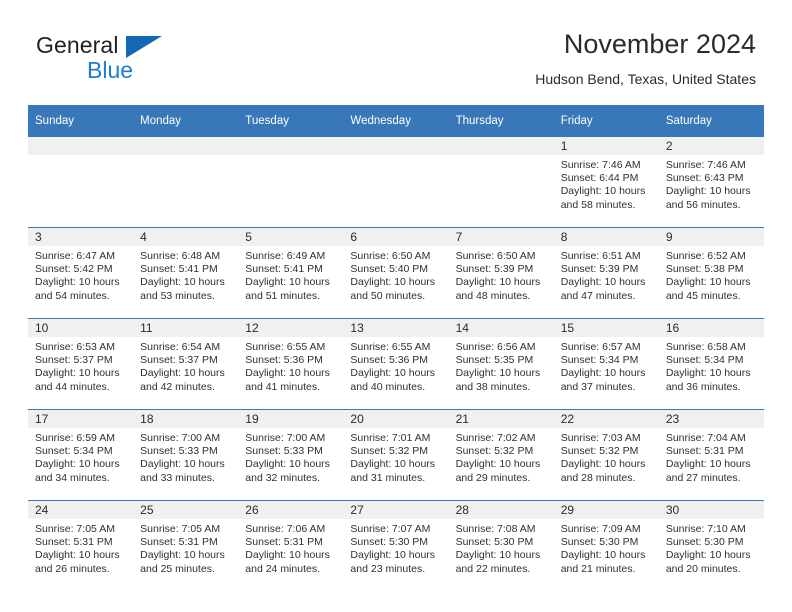 The image size is (792, 612). Describe the element at coordinates (703, 204) in the screenshot. I see `daylight-duration-line2: and 56 minutes.` at that location.